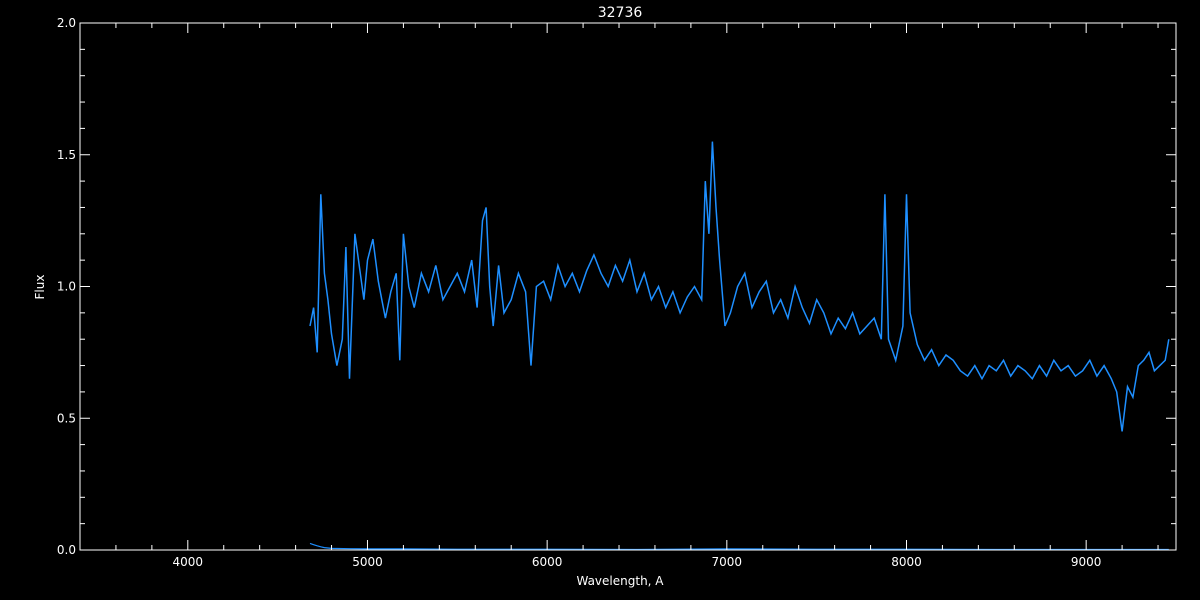 The width and height of the screenshot is (1200, 600). Describe the element at coordinates (66, 155) in the screenshot. I see `y-tick-label: 1.5` at that location.